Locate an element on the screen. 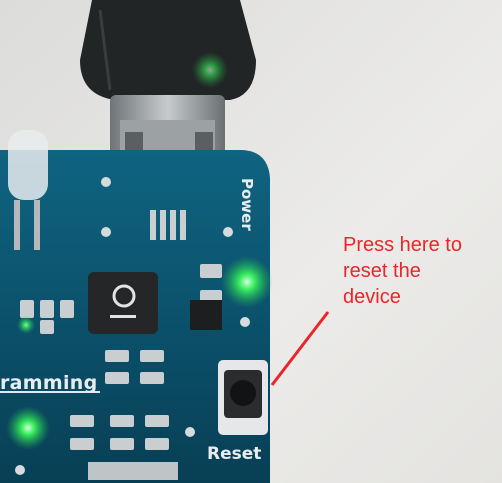 Image resolution: width=502 pixels, height=483 pixels. reset-instruction-annotation: Press here to reset the device is located at coordinates (402, 271).